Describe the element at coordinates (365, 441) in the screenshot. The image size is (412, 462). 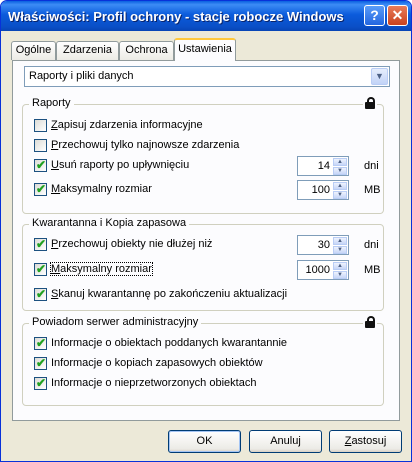
I see `apply-button: Zastosuj` at that location.